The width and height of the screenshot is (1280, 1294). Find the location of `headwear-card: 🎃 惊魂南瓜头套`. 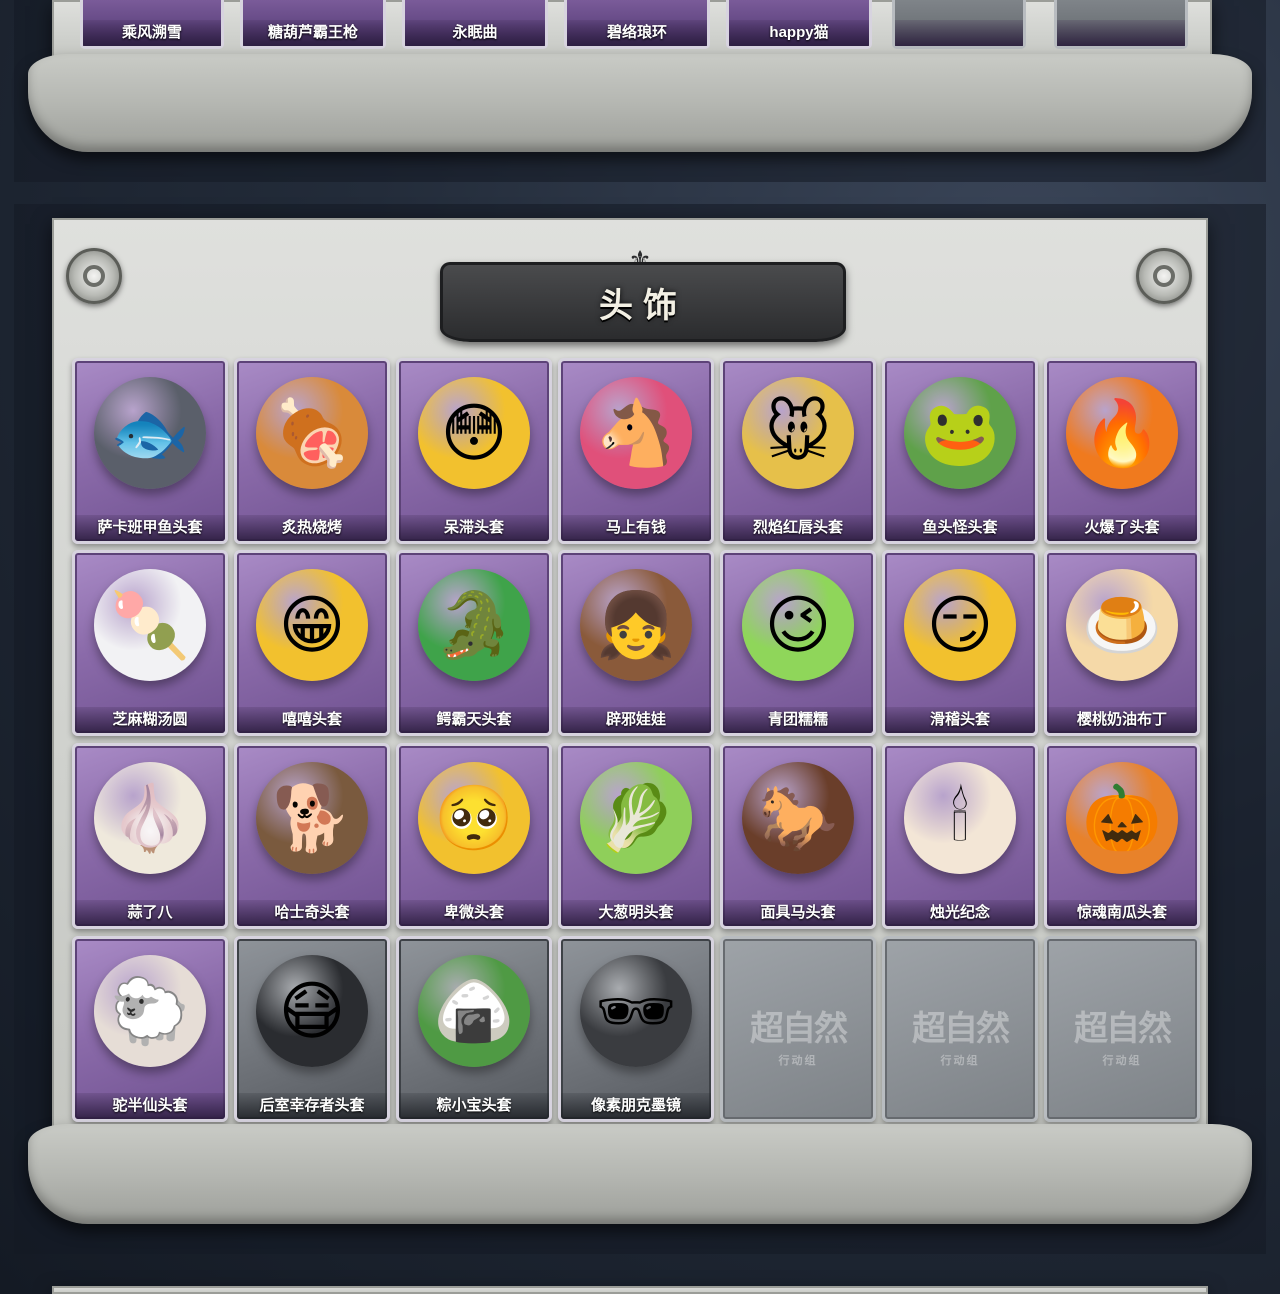

headwear-card: 🎃 惊魂南瓜头套 is located at coordinates (1122, 836).